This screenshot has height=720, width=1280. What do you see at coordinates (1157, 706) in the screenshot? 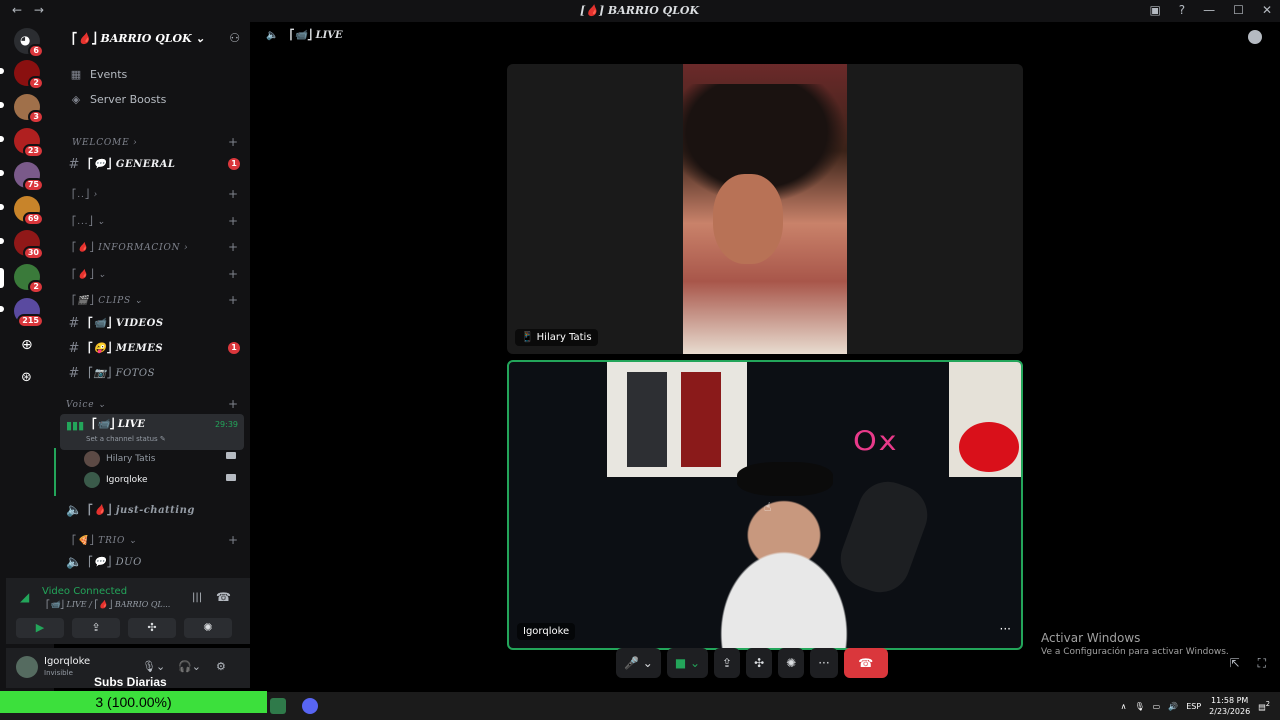
I see `network-icon: ▭` at bounding box center [1157, 706].